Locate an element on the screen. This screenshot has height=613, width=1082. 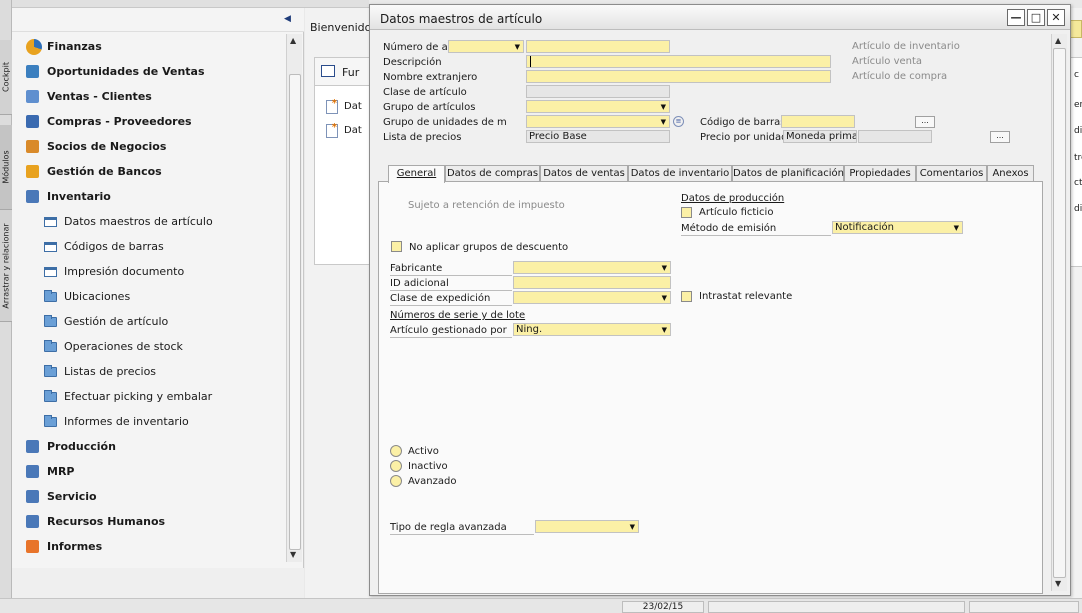
tab-comentarios: Comentarios is located at coordinates (951, 173).